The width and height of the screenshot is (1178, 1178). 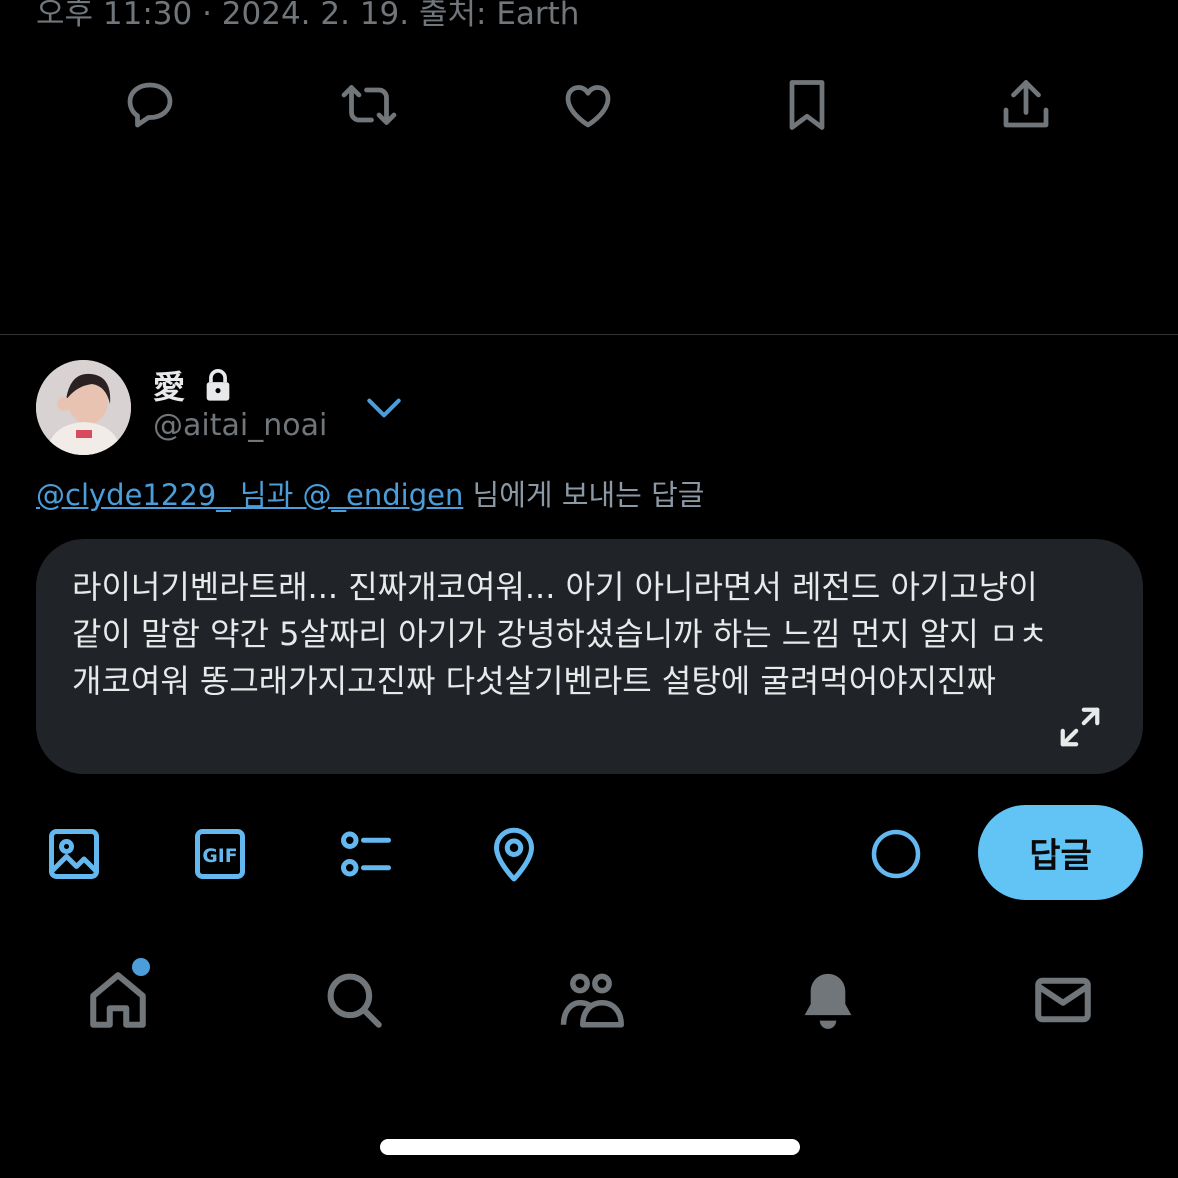 What do you see at coordinates (193, 385) in the screenshot?
I see `account-name-row: 愛` at bounding box center [193, 385].